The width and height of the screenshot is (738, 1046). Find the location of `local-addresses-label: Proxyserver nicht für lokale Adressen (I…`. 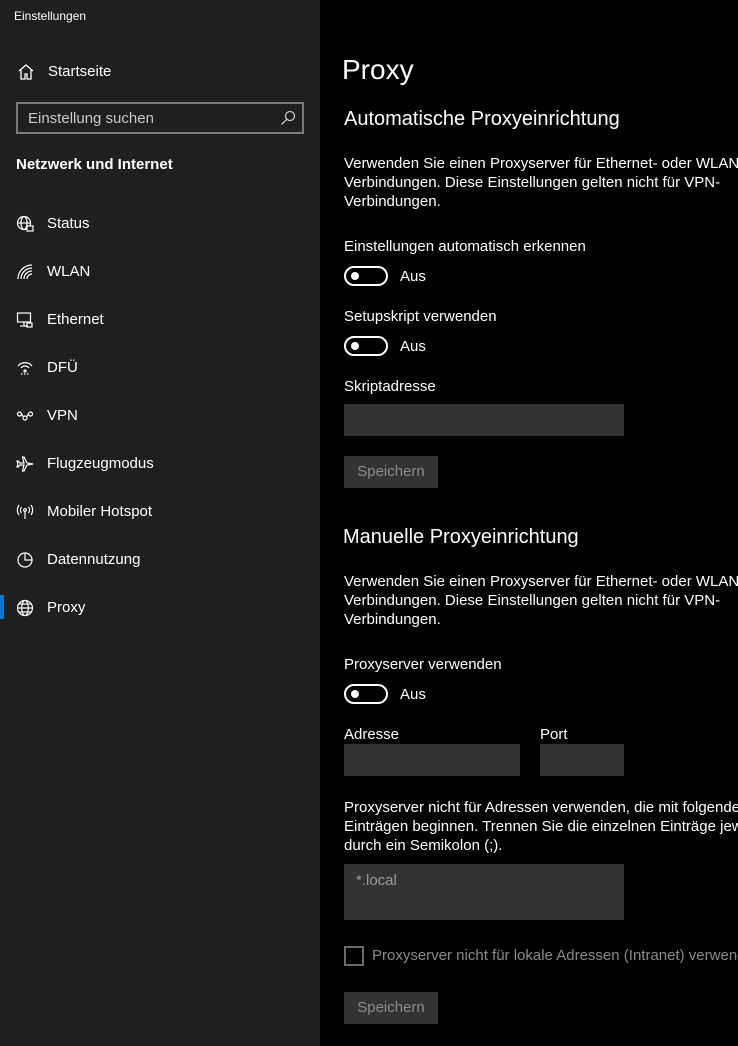

local-addresses-label: Proxyserver nicht für lokale Adressen (I… is located at coordinates (555, 955).